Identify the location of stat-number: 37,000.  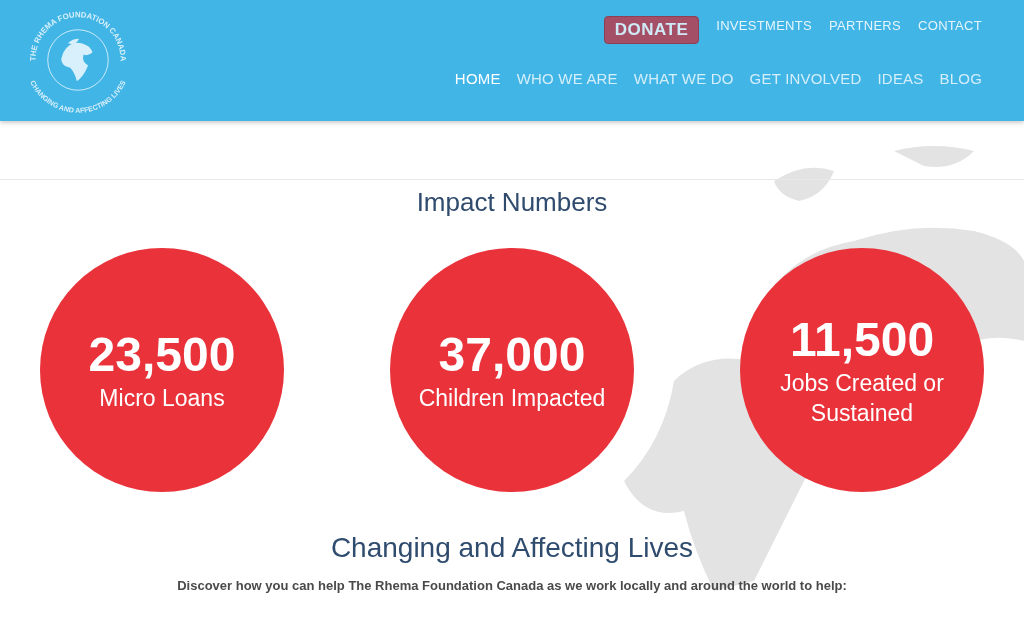
(512, 355).